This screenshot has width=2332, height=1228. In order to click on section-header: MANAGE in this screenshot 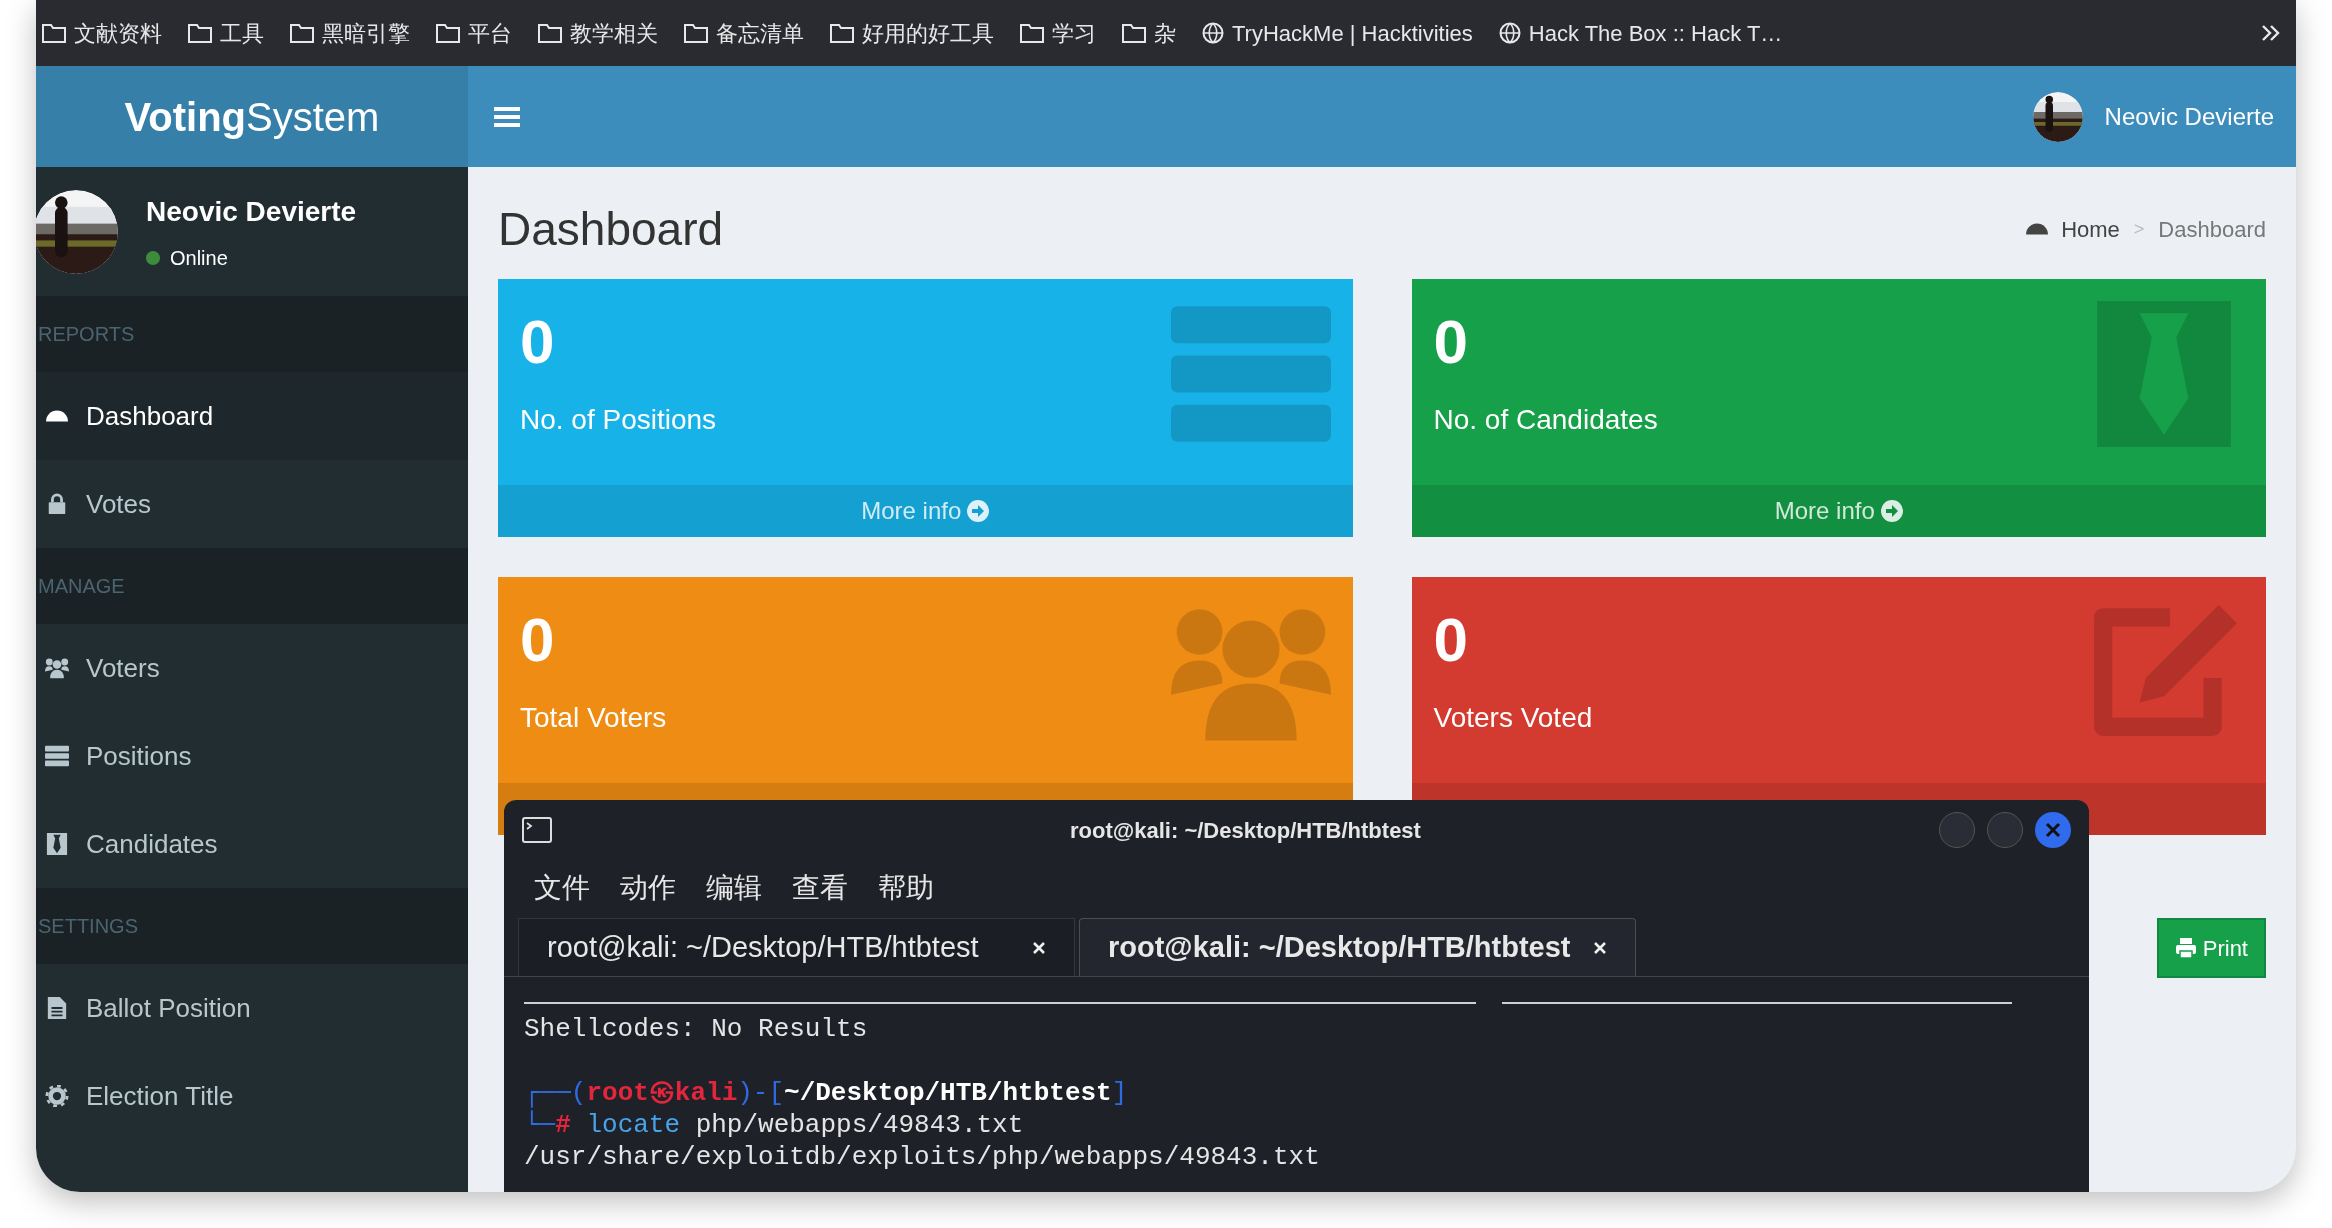, I will do `click(81, 586)`.